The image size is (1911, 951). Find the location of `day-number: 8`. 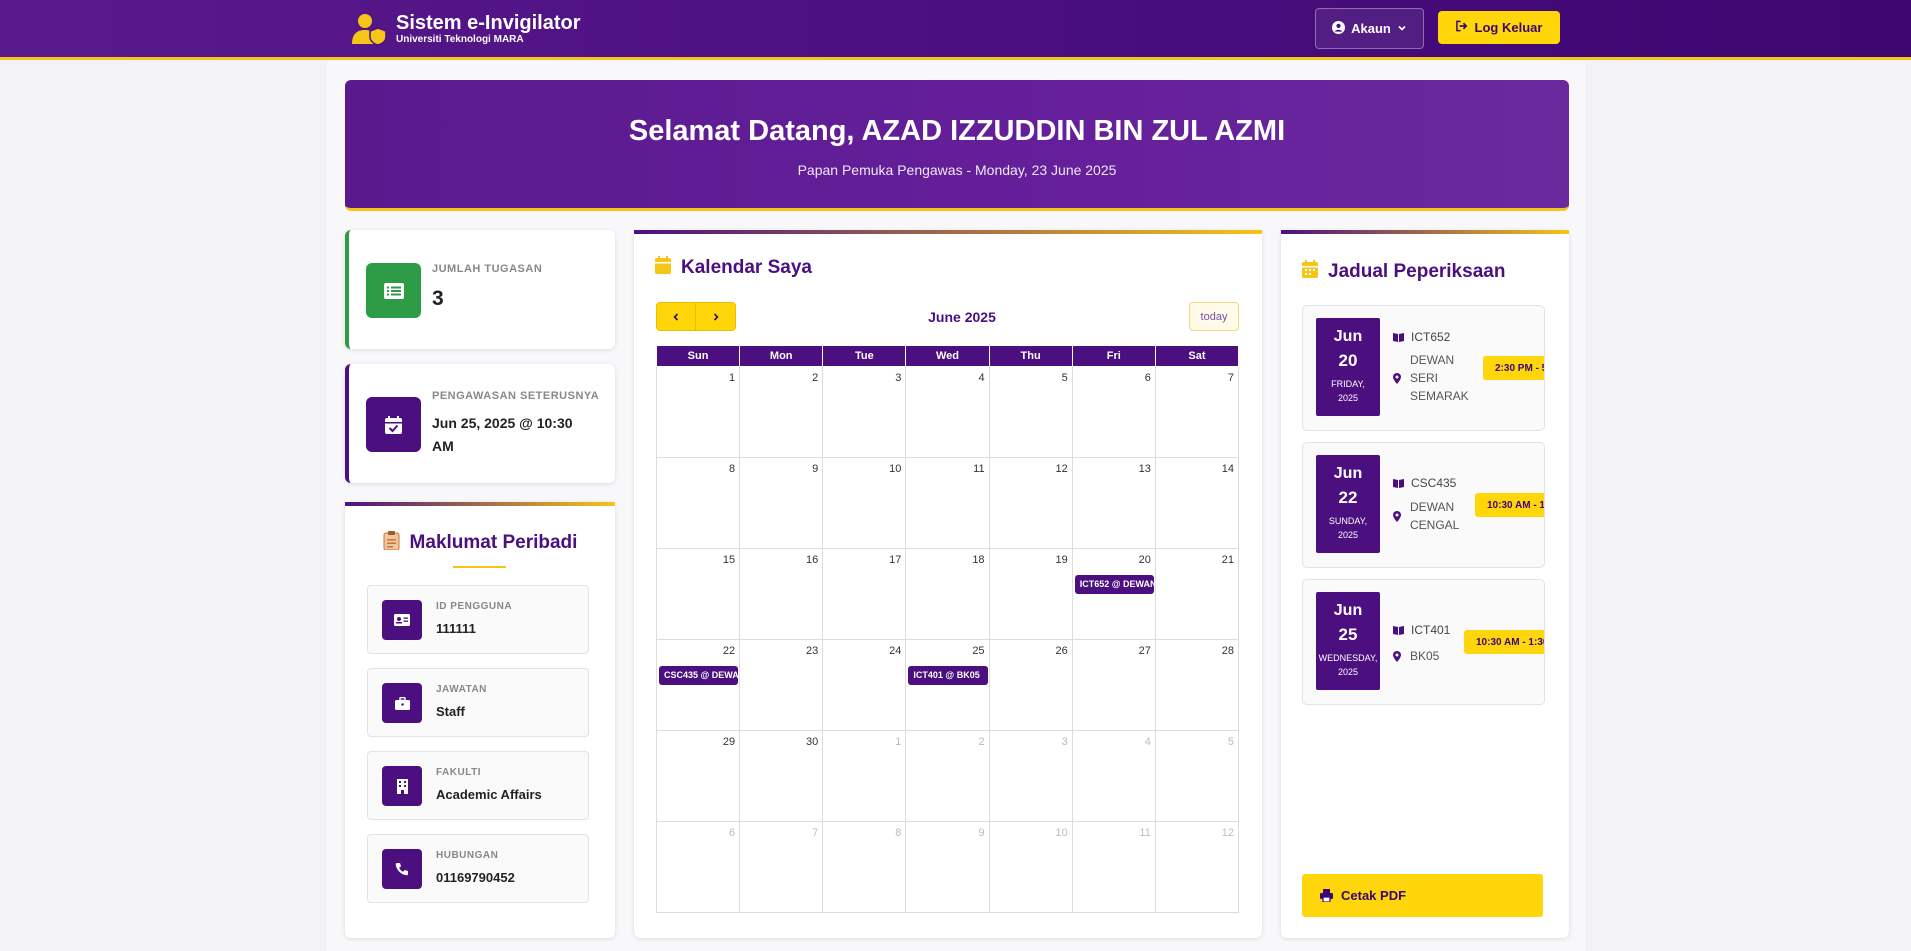

day-number: 8 is located at coordinates (898, 833).